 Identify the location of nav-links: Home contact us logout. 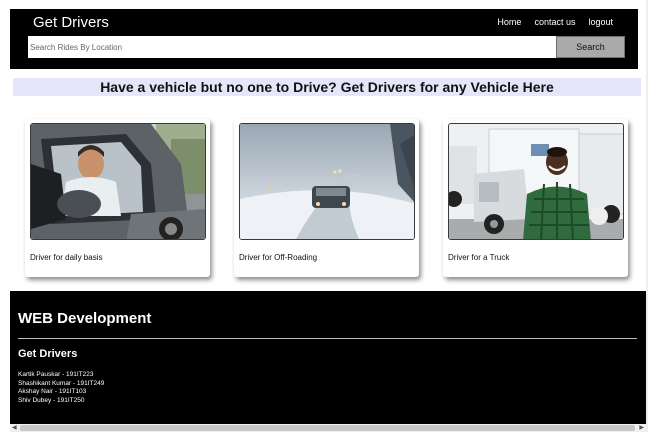
(555, 22).